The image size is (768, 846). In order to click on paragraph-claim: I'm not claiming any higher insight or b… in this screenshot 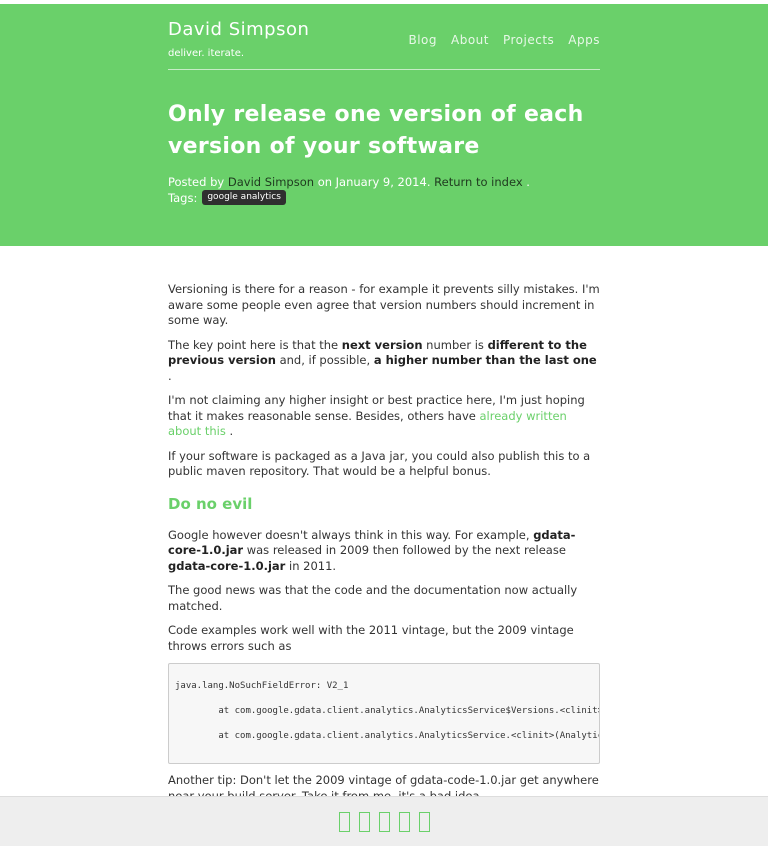, I will do `click(384, 416)`.